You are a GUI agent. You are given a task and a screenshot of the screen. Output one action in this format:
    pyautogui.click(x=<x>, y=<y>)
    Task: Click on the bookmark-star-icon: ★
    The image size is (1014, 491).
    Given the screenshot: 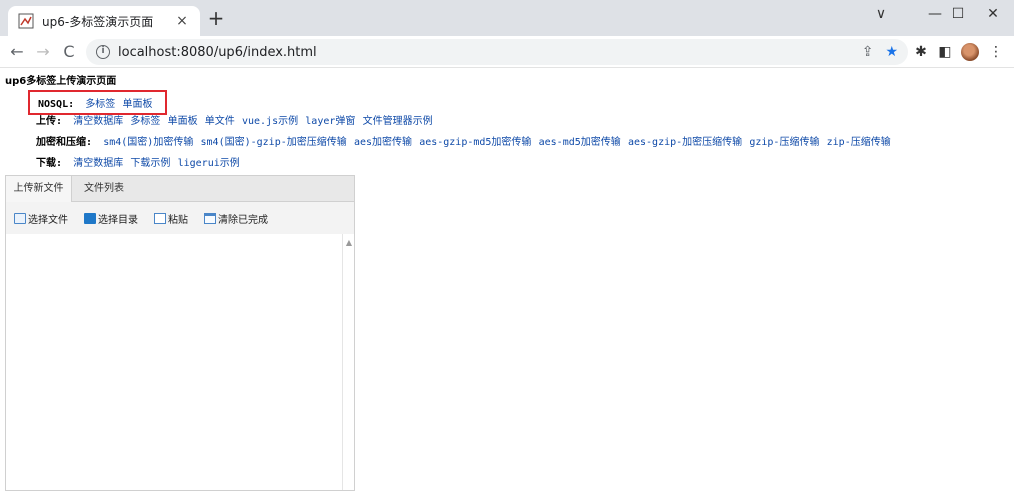 What is the action you would take?
    pyautogui.click(x=891, y=52)
    